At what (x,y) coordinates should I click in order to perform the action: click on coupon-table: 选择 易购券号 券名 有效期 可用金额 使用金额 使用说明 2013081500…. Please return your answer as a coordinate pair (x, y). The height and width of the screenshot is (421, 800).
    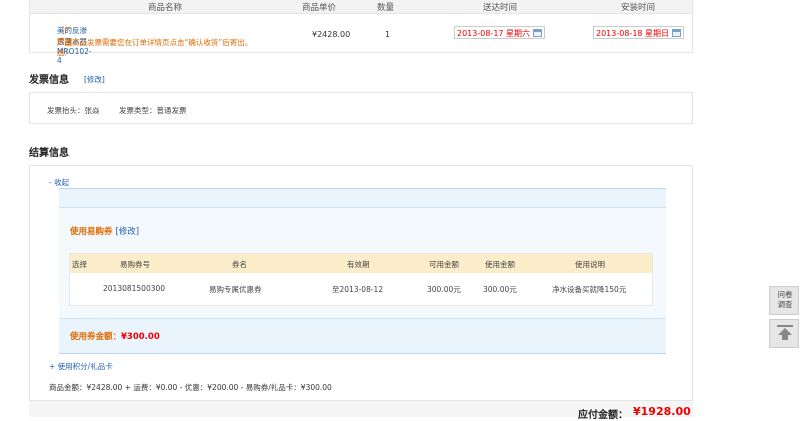
    Looking at the image, I should click on (361, 279).